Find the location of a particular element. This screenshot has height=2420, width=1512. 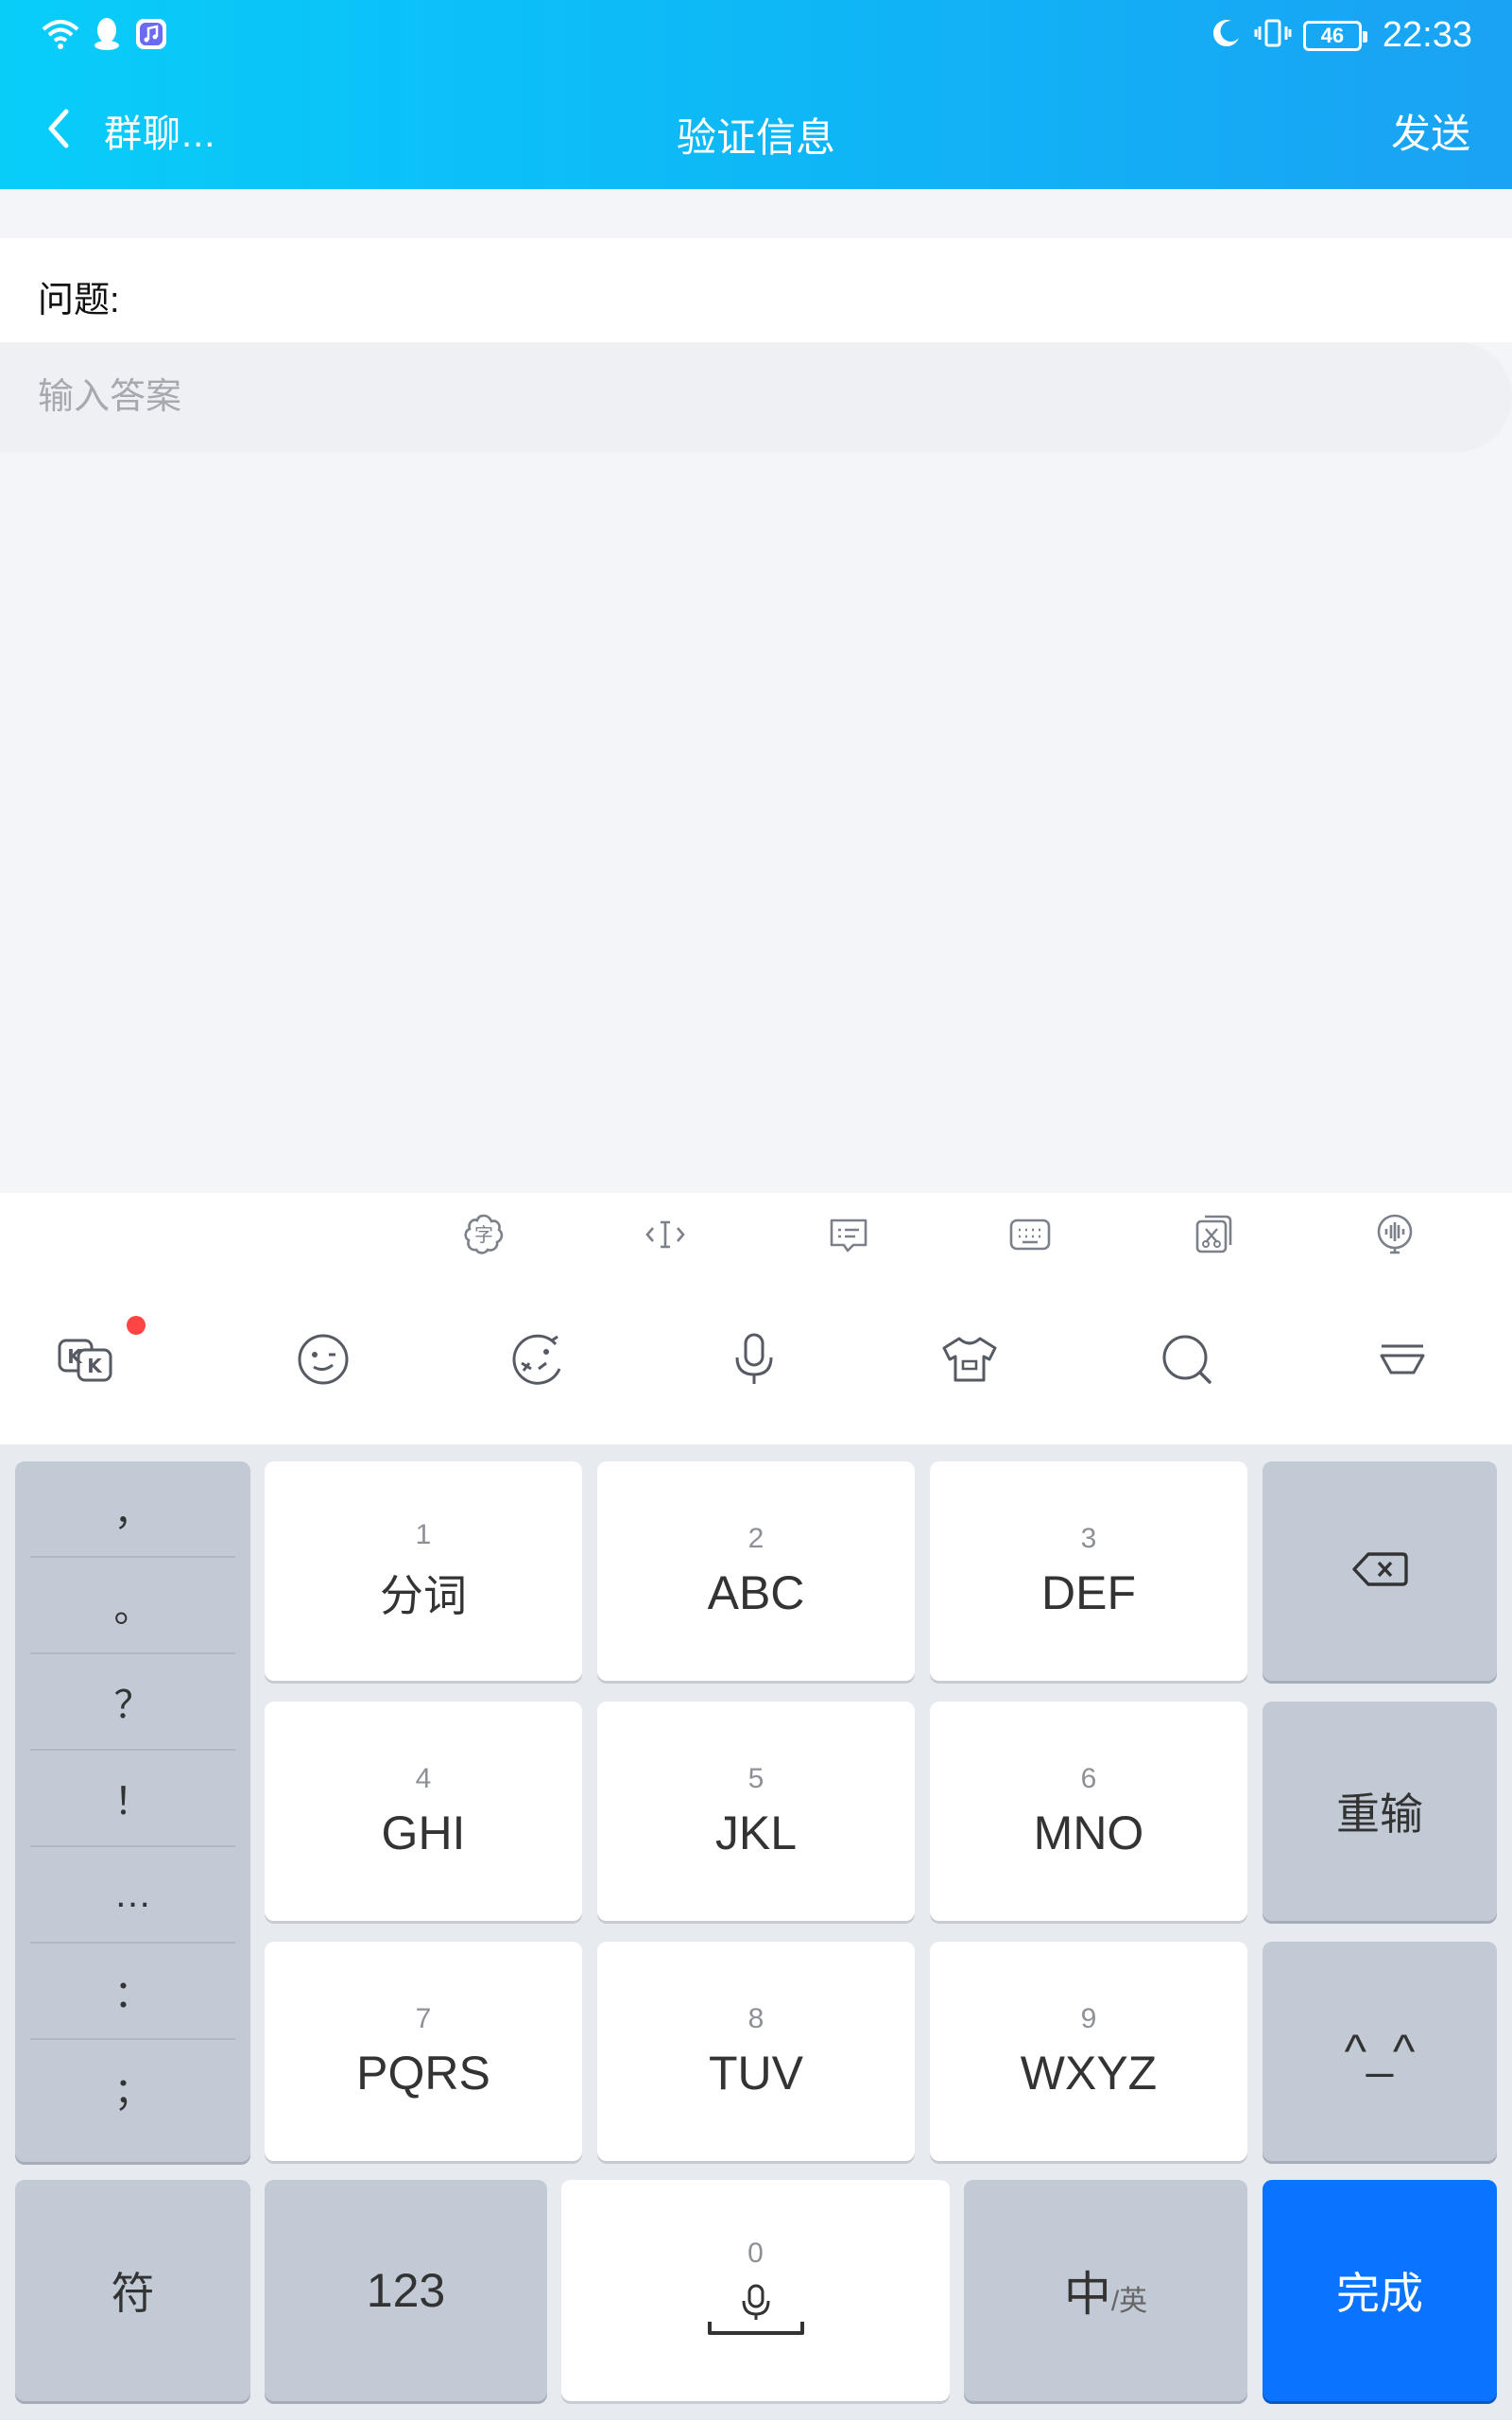

nav-bar: 群聊... 验证信息 发送 is located at coordinates (756, 130).